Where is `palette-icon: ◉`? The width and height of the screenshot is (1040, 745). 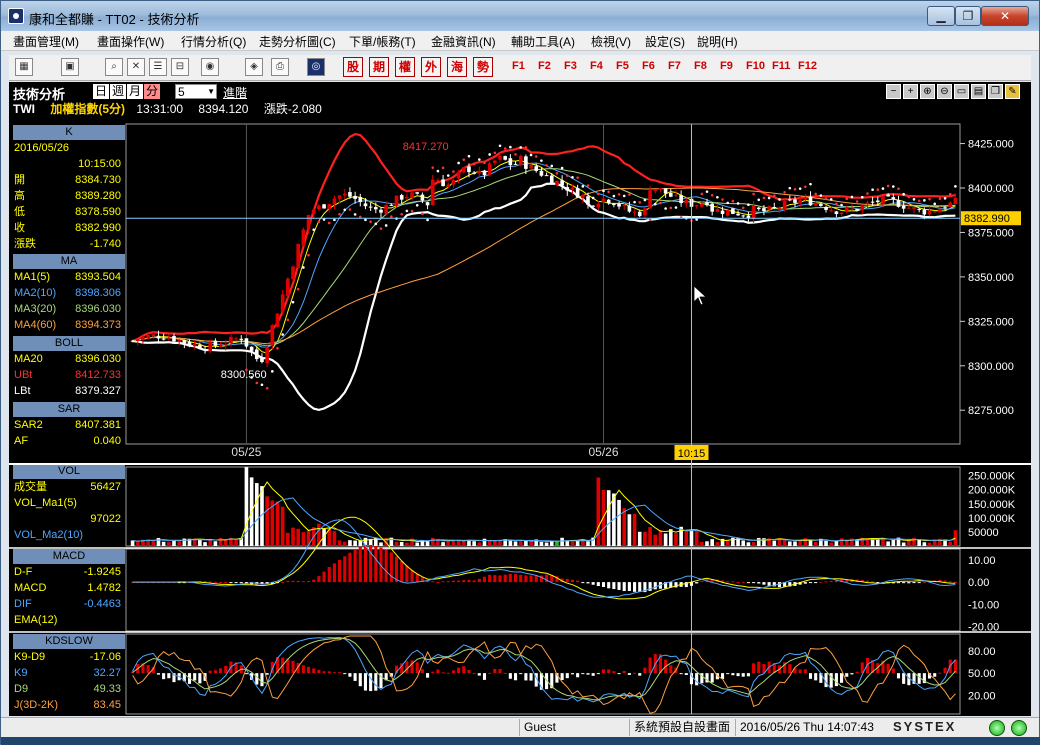
palette-icon: ◉ is located at coordinates (210, 67).